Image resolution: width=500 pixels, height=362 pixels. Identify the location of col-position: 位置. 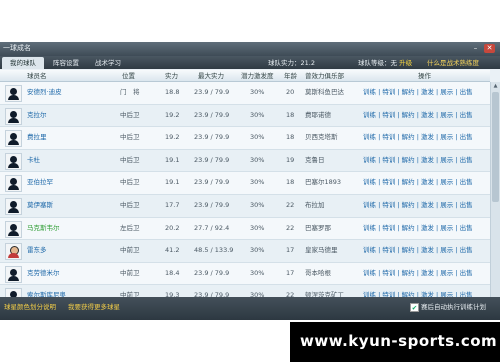
(128, 76).